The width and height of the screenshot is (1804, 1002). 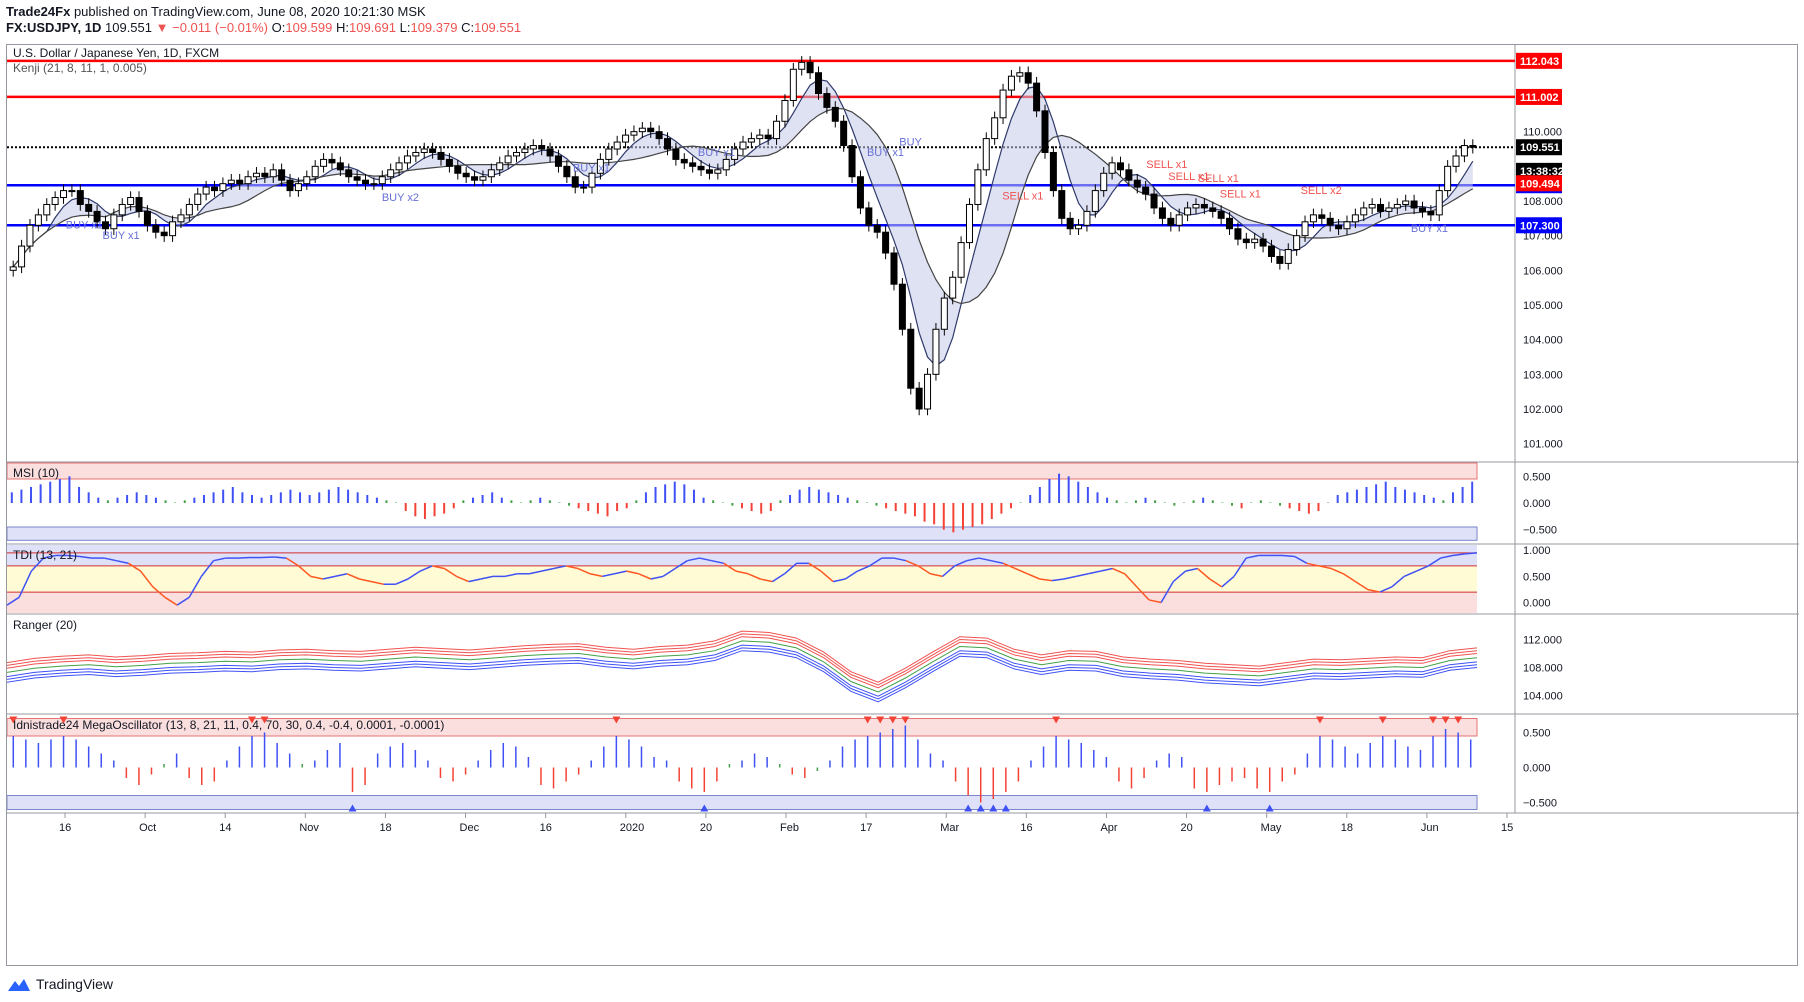 What do you see at coordinates (1539, 62) in the screenshot?
I see `price-level-label: 112.043` at bounding box center [1539, 62].